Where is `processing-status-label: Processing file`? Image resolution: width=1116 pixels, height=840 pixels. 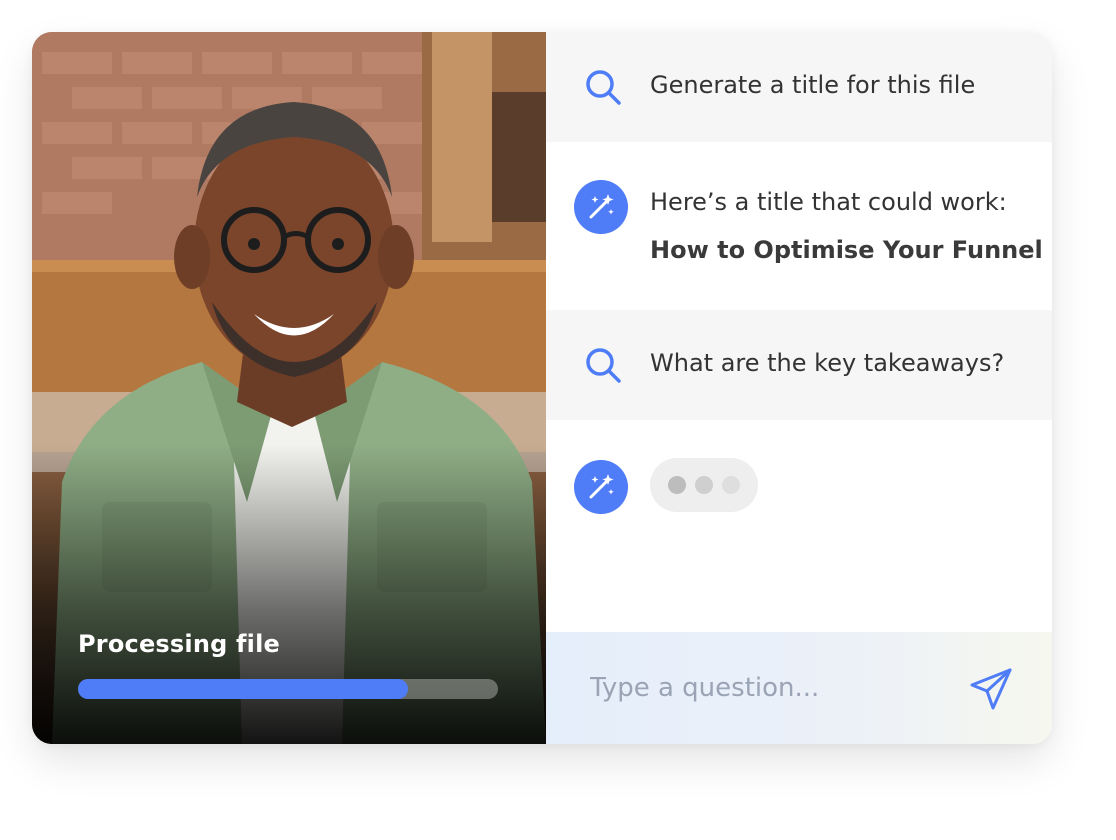
processing-status-label: Processing file is located at coordinates (179, 644).